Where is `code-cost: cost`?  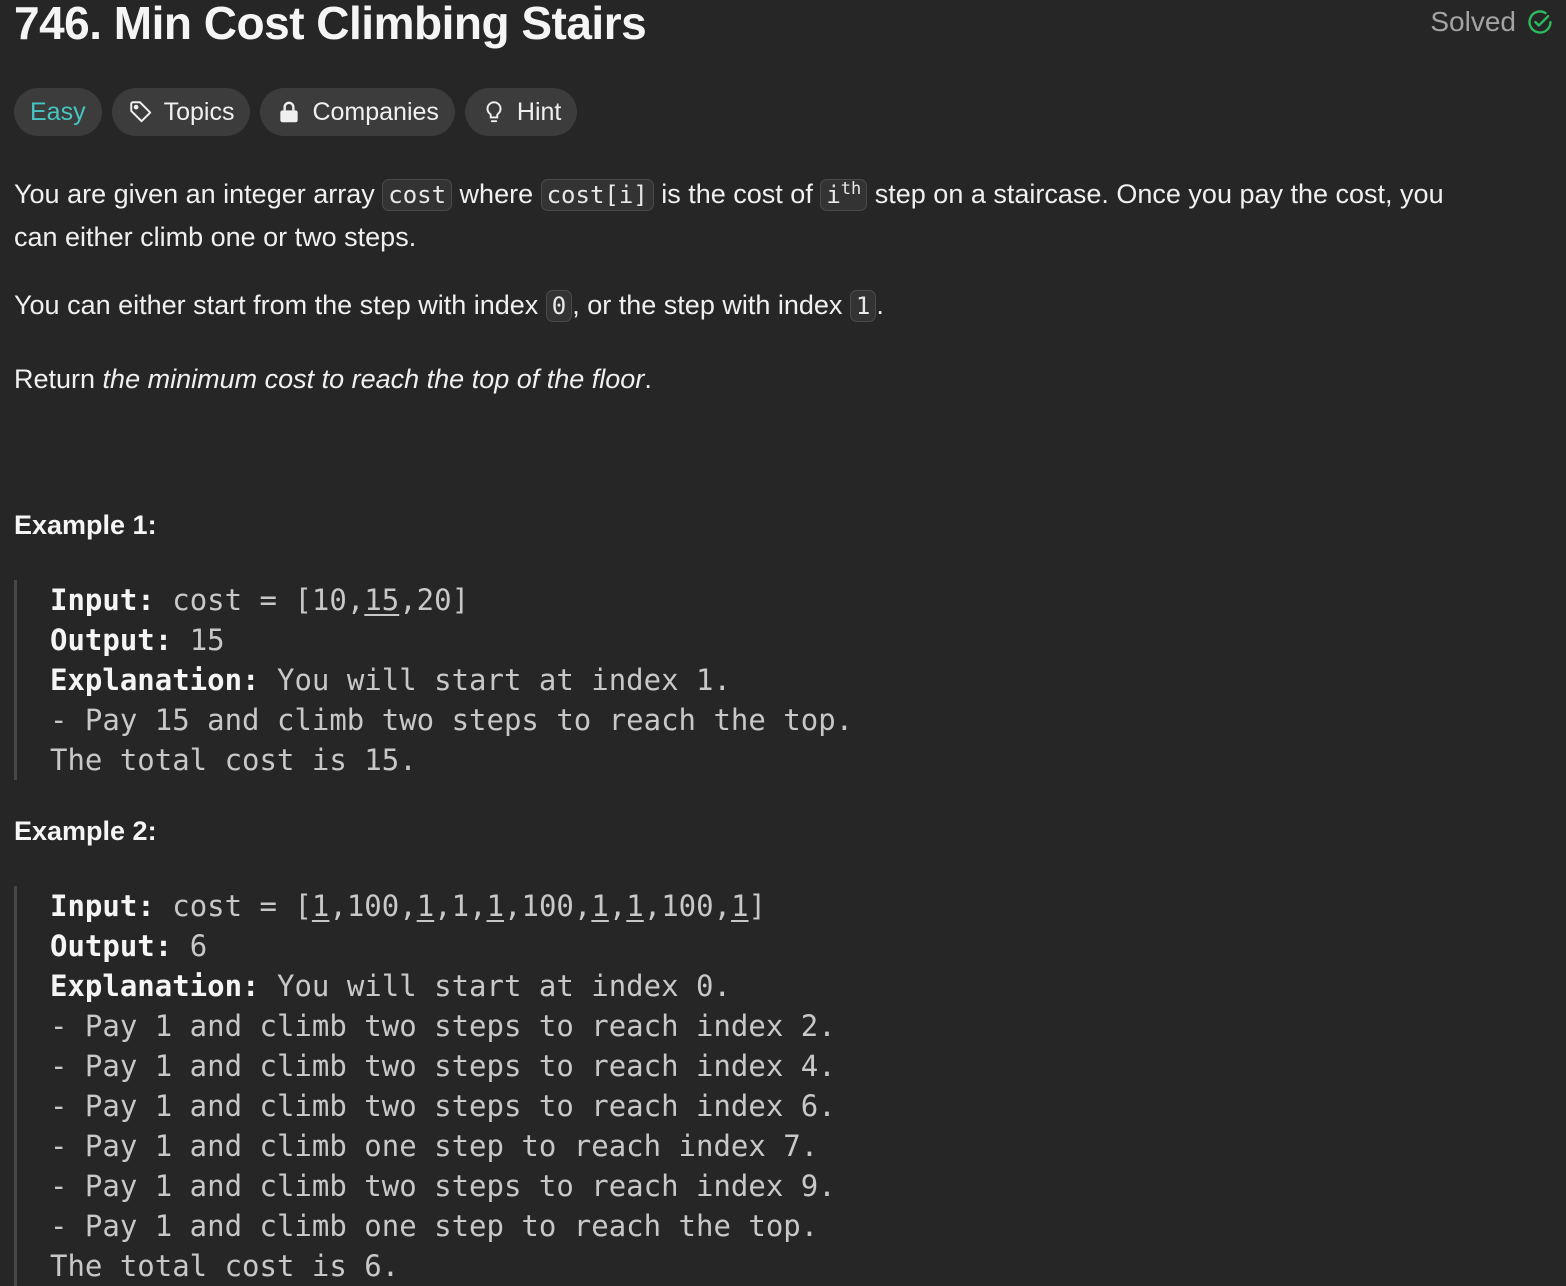 code-cost: cost is located at coordinates (417, 195).